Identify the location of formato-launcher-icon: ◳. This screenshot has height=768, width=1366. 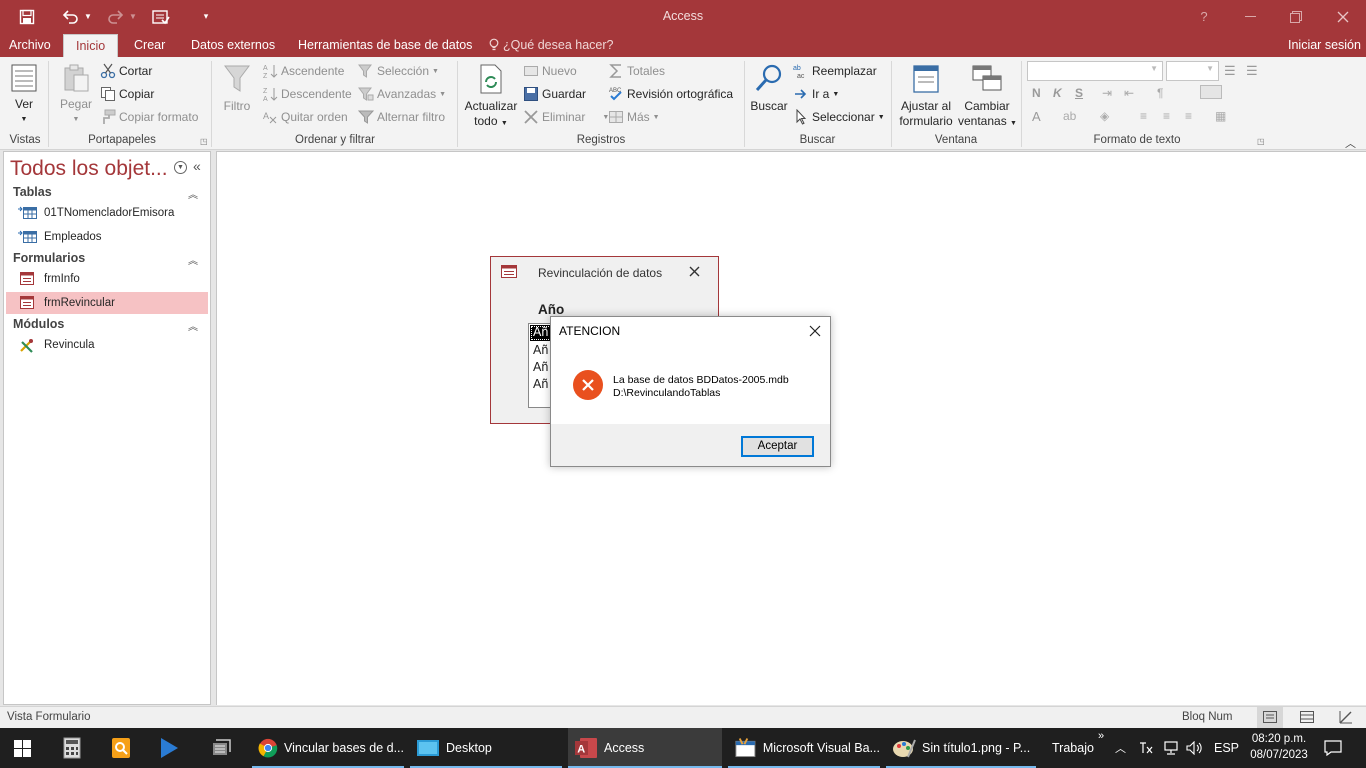
(1261, 141).